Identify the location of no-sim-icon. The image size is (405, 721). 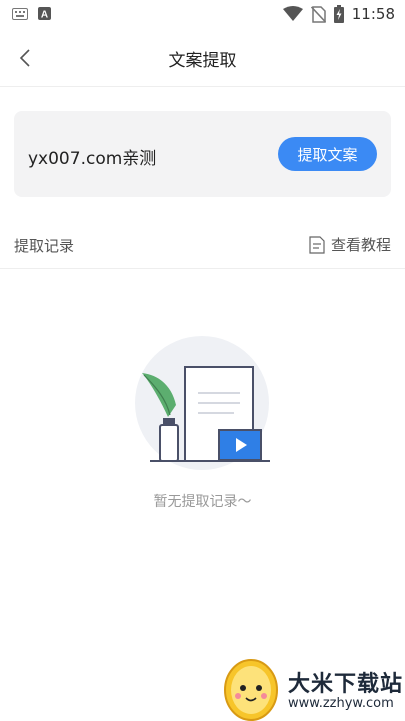
(318, 14).